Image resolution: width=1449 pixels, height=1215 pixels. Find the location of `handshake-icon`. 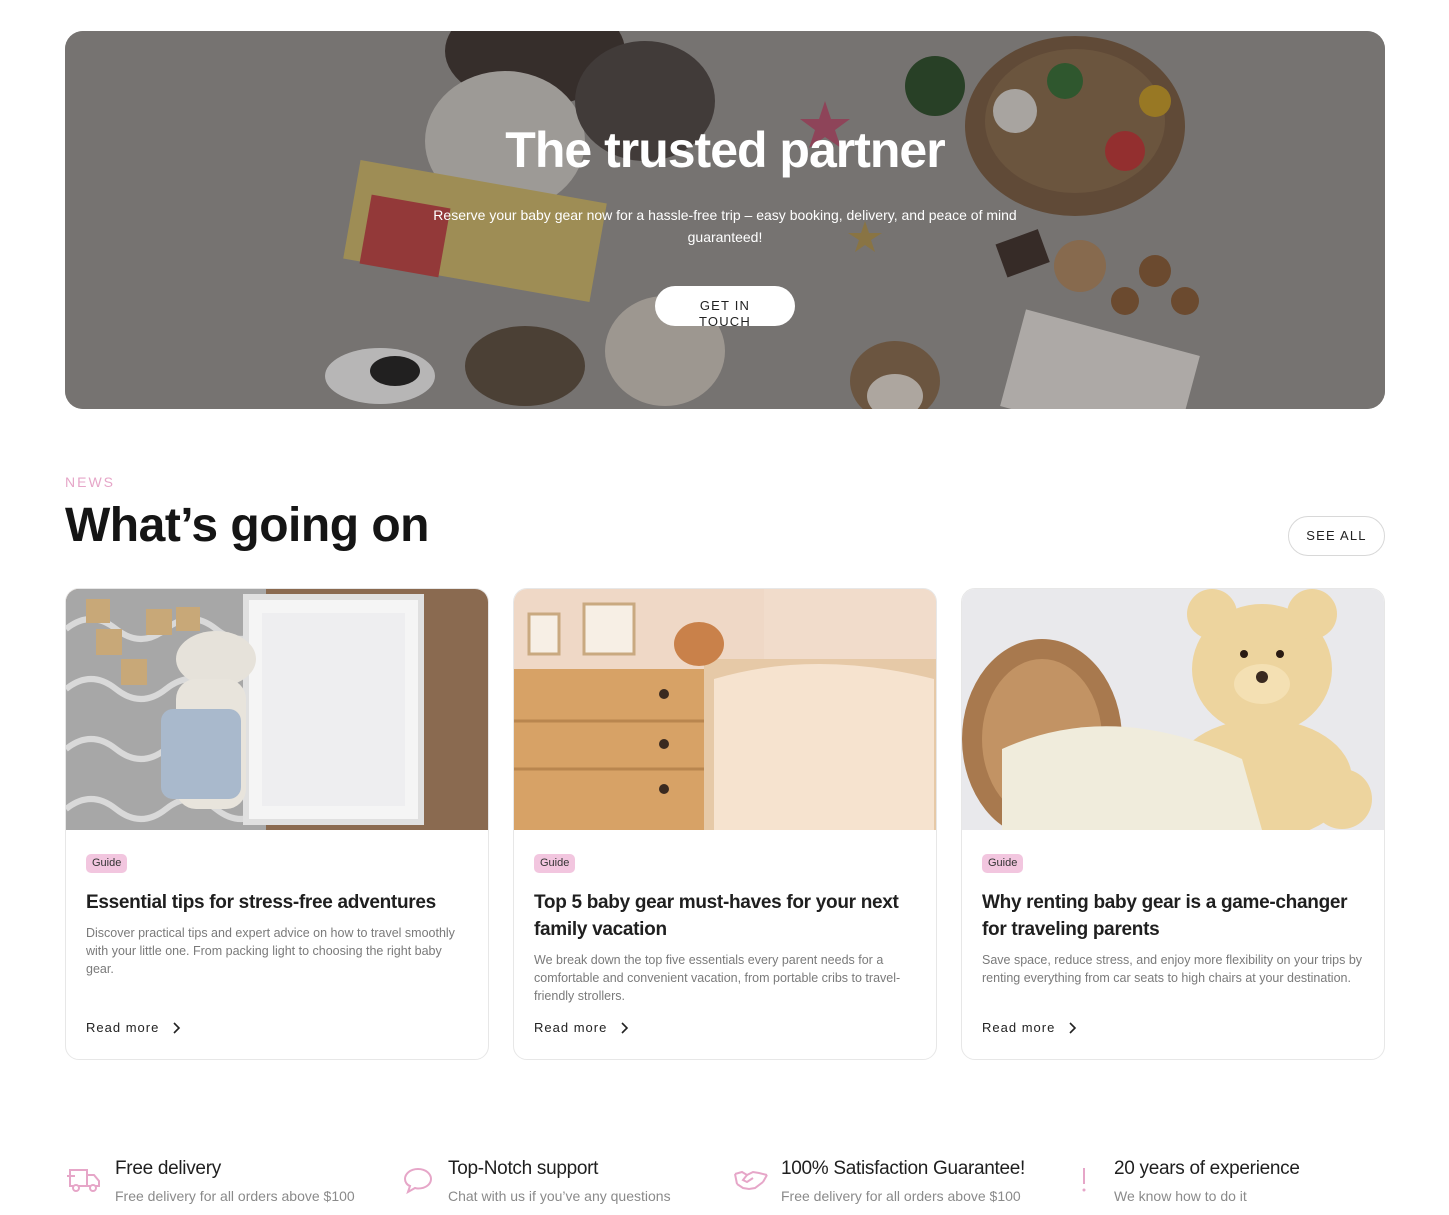

handshake-icon is located at coordinates (751, 1180).